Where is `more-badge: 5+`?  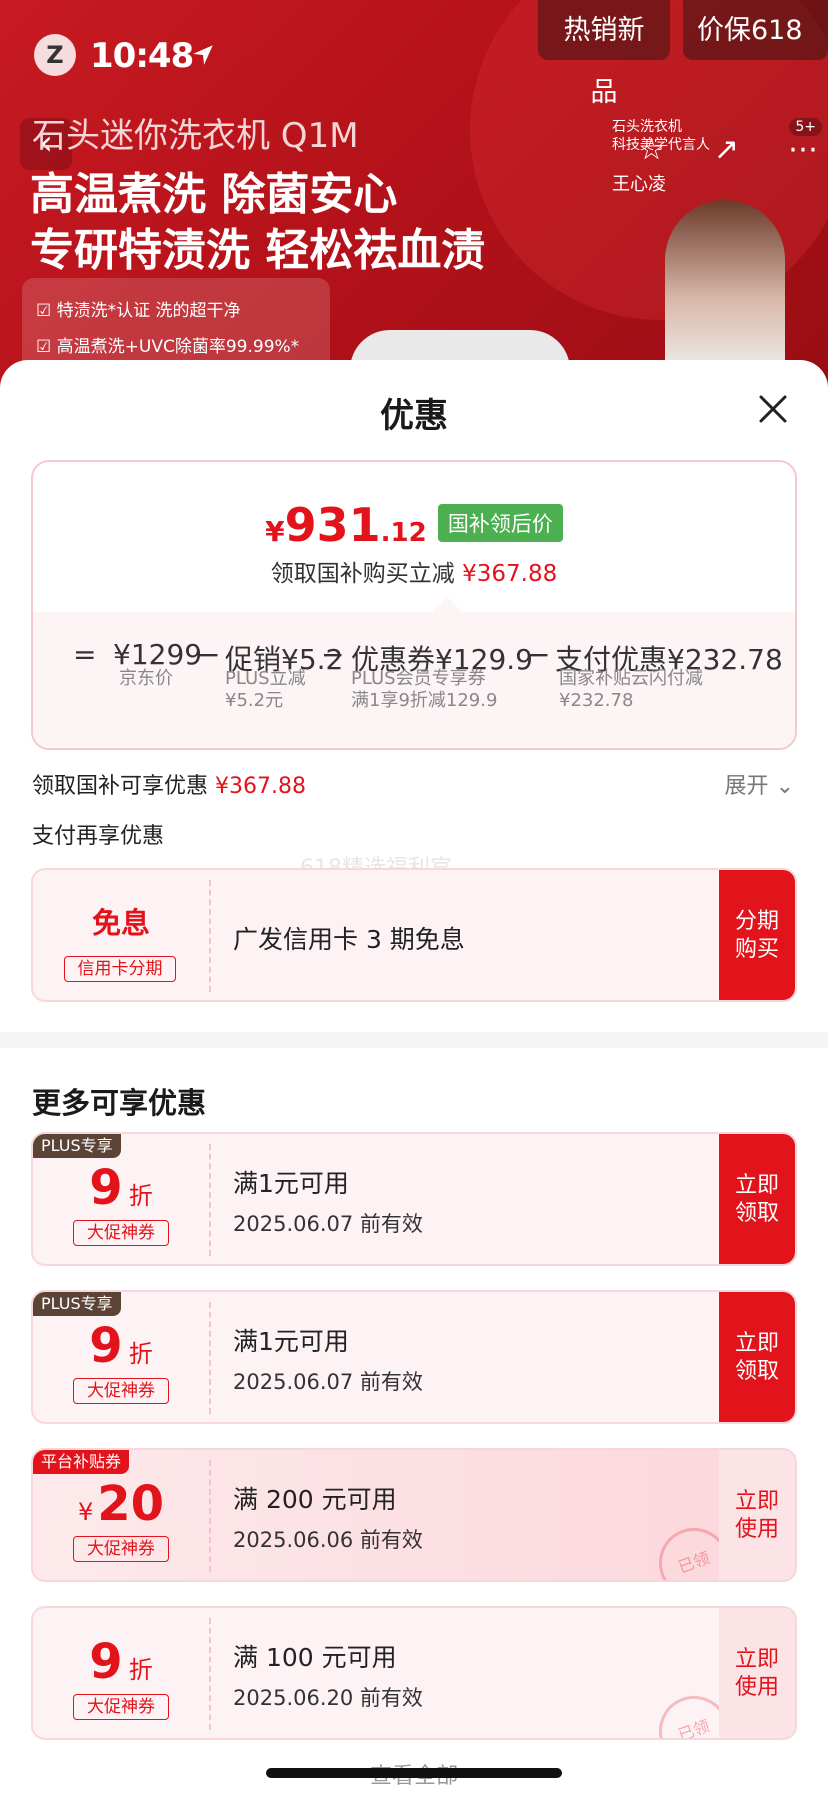 more-badge: 5+ is located at coordinates (805, 127).